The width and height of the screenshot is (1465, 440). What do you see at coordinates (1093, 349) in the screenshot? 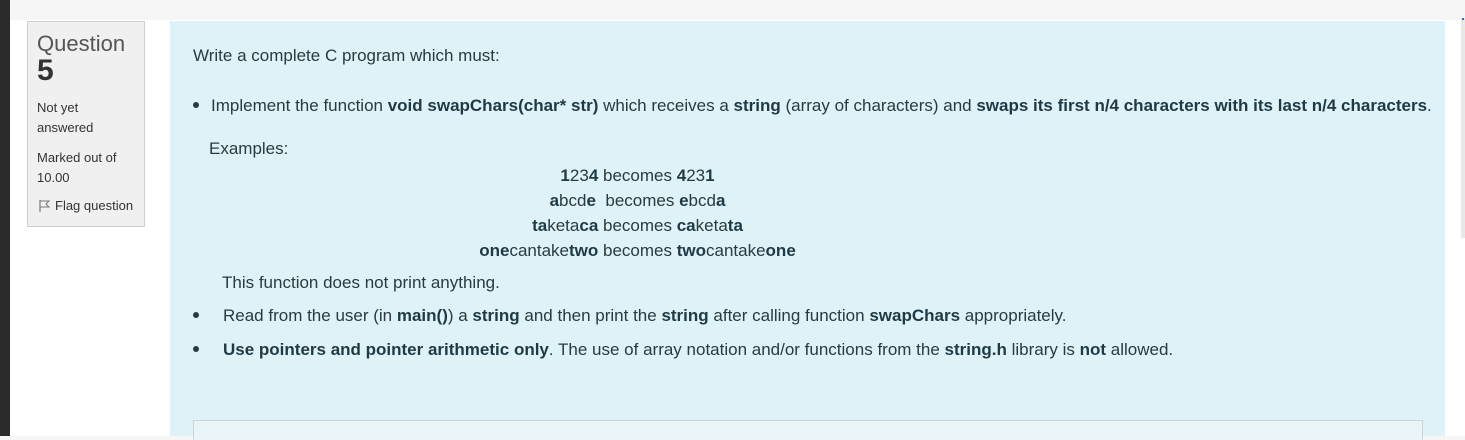
I see `bold-text: not` at bounding box center [1093, 349].